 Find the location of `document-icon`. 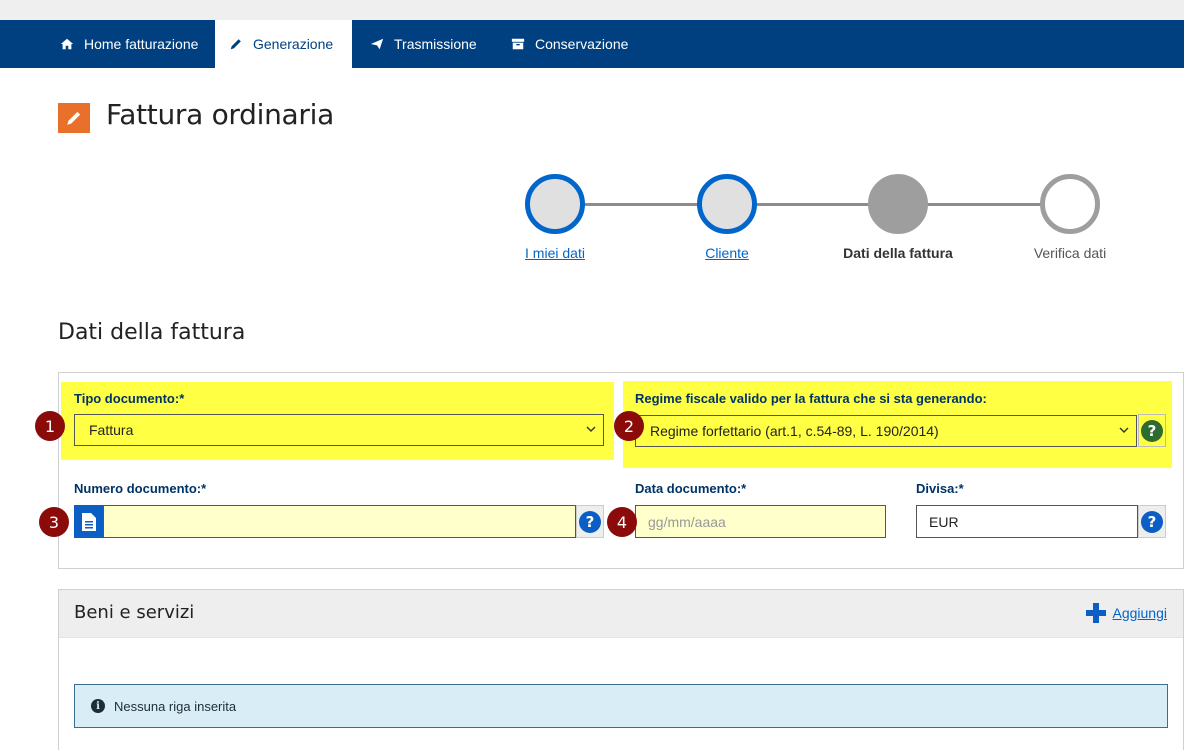

document-icon is located at coordinates (88, 521).